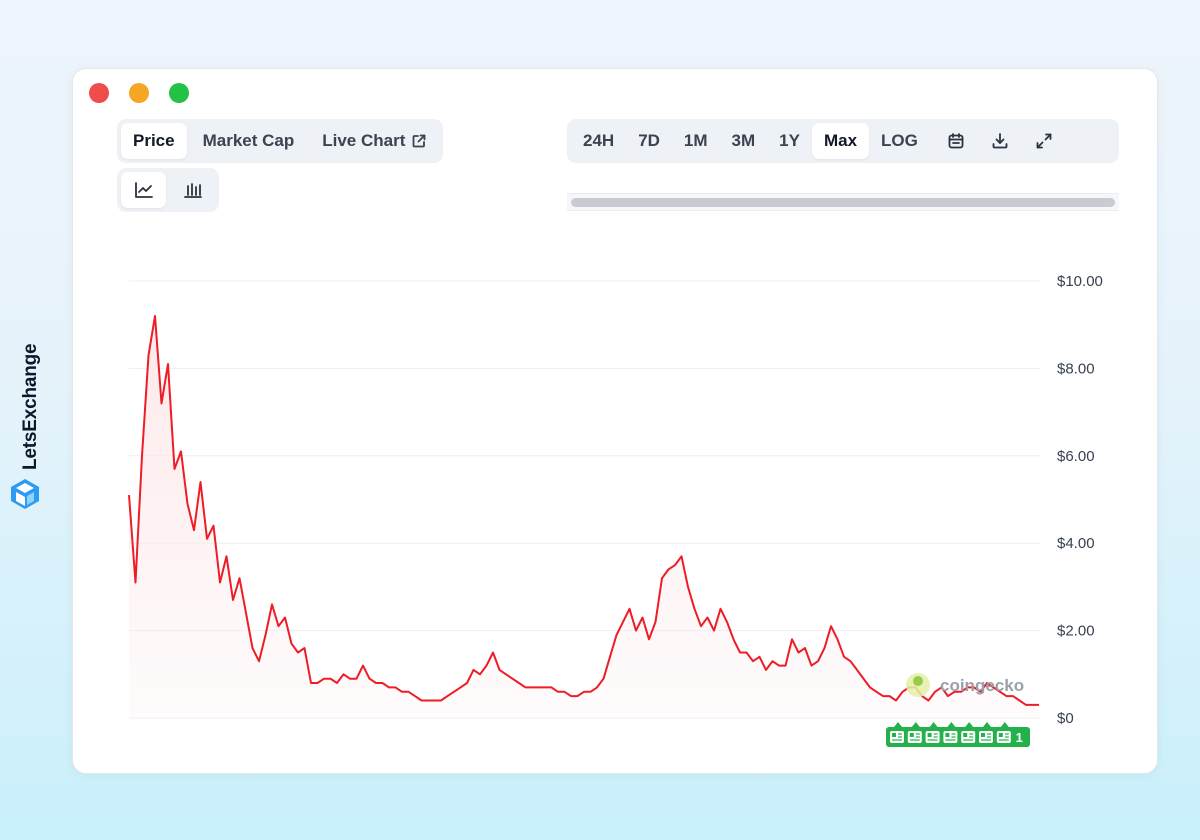 This screenshot has height=840, width=1200. What do you see at coordinates (1080, 281) in the screenshot?
I see `y-tick-label: $10.00` at bounding box center [1080, 281].